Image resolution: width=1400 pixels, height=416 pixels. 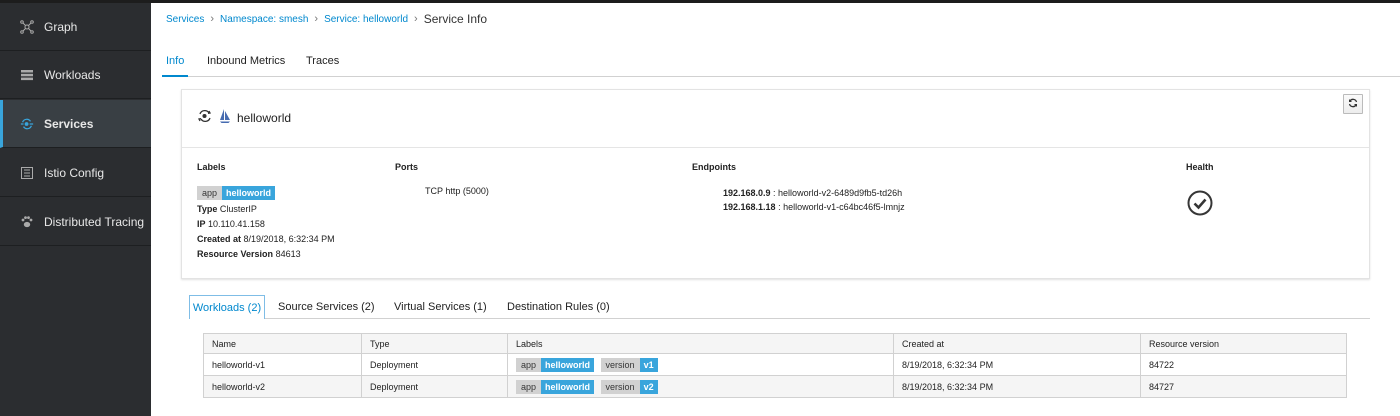 What do you see at coordinates (780, 63) in the screenshot?
I see `page-tabs: Info Inbound Metrics Traces` at bounding box center [780, 63].